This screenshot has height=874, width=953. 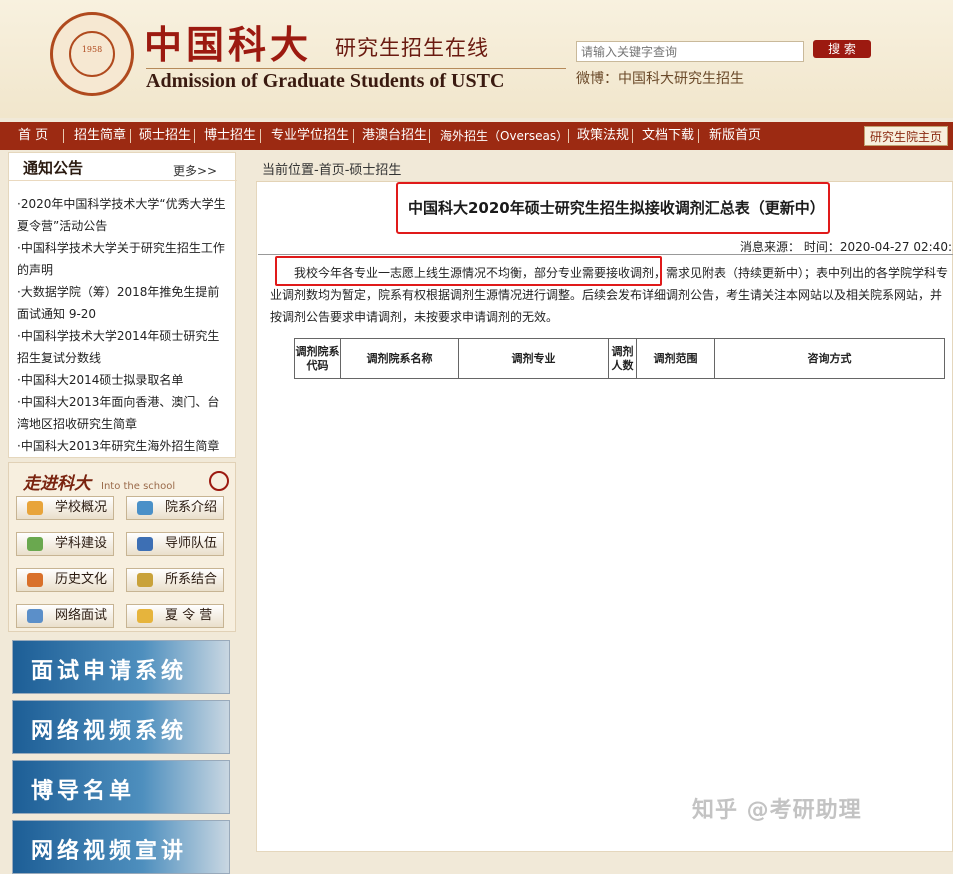 What do you see at coordinates (660, 78) in the screenshot?
I see `weibo-link: 微博：中国科大研究生招生` at bounding box center [660, 78].